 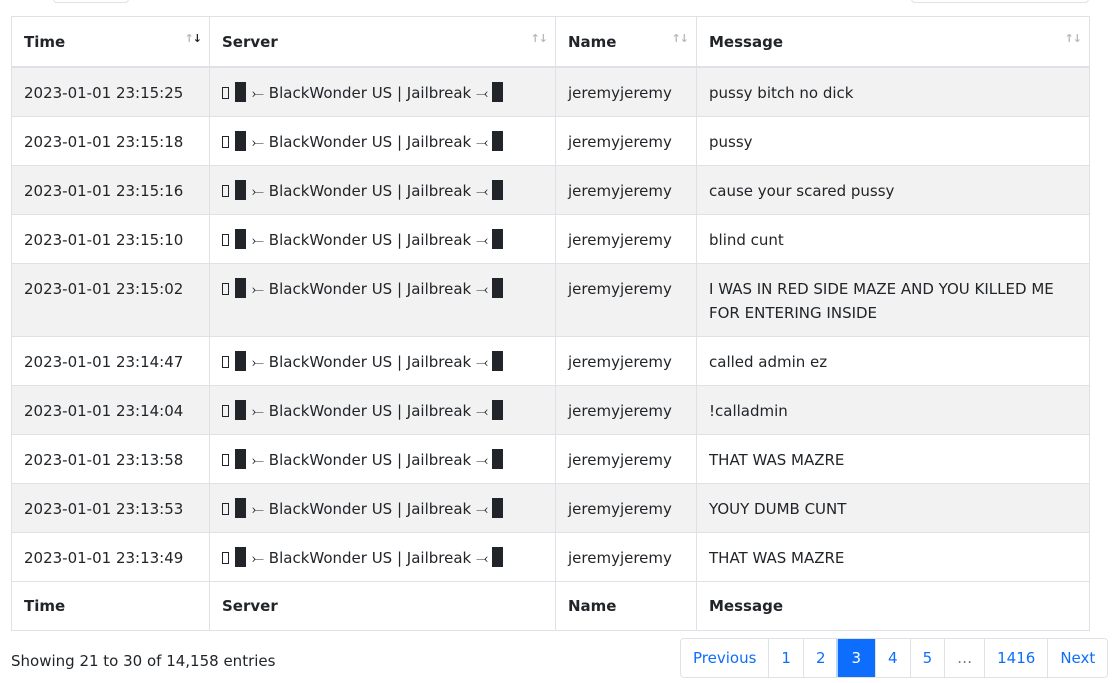 I want to click on page-button-1416: 1416, so click(x=1016, y=658).